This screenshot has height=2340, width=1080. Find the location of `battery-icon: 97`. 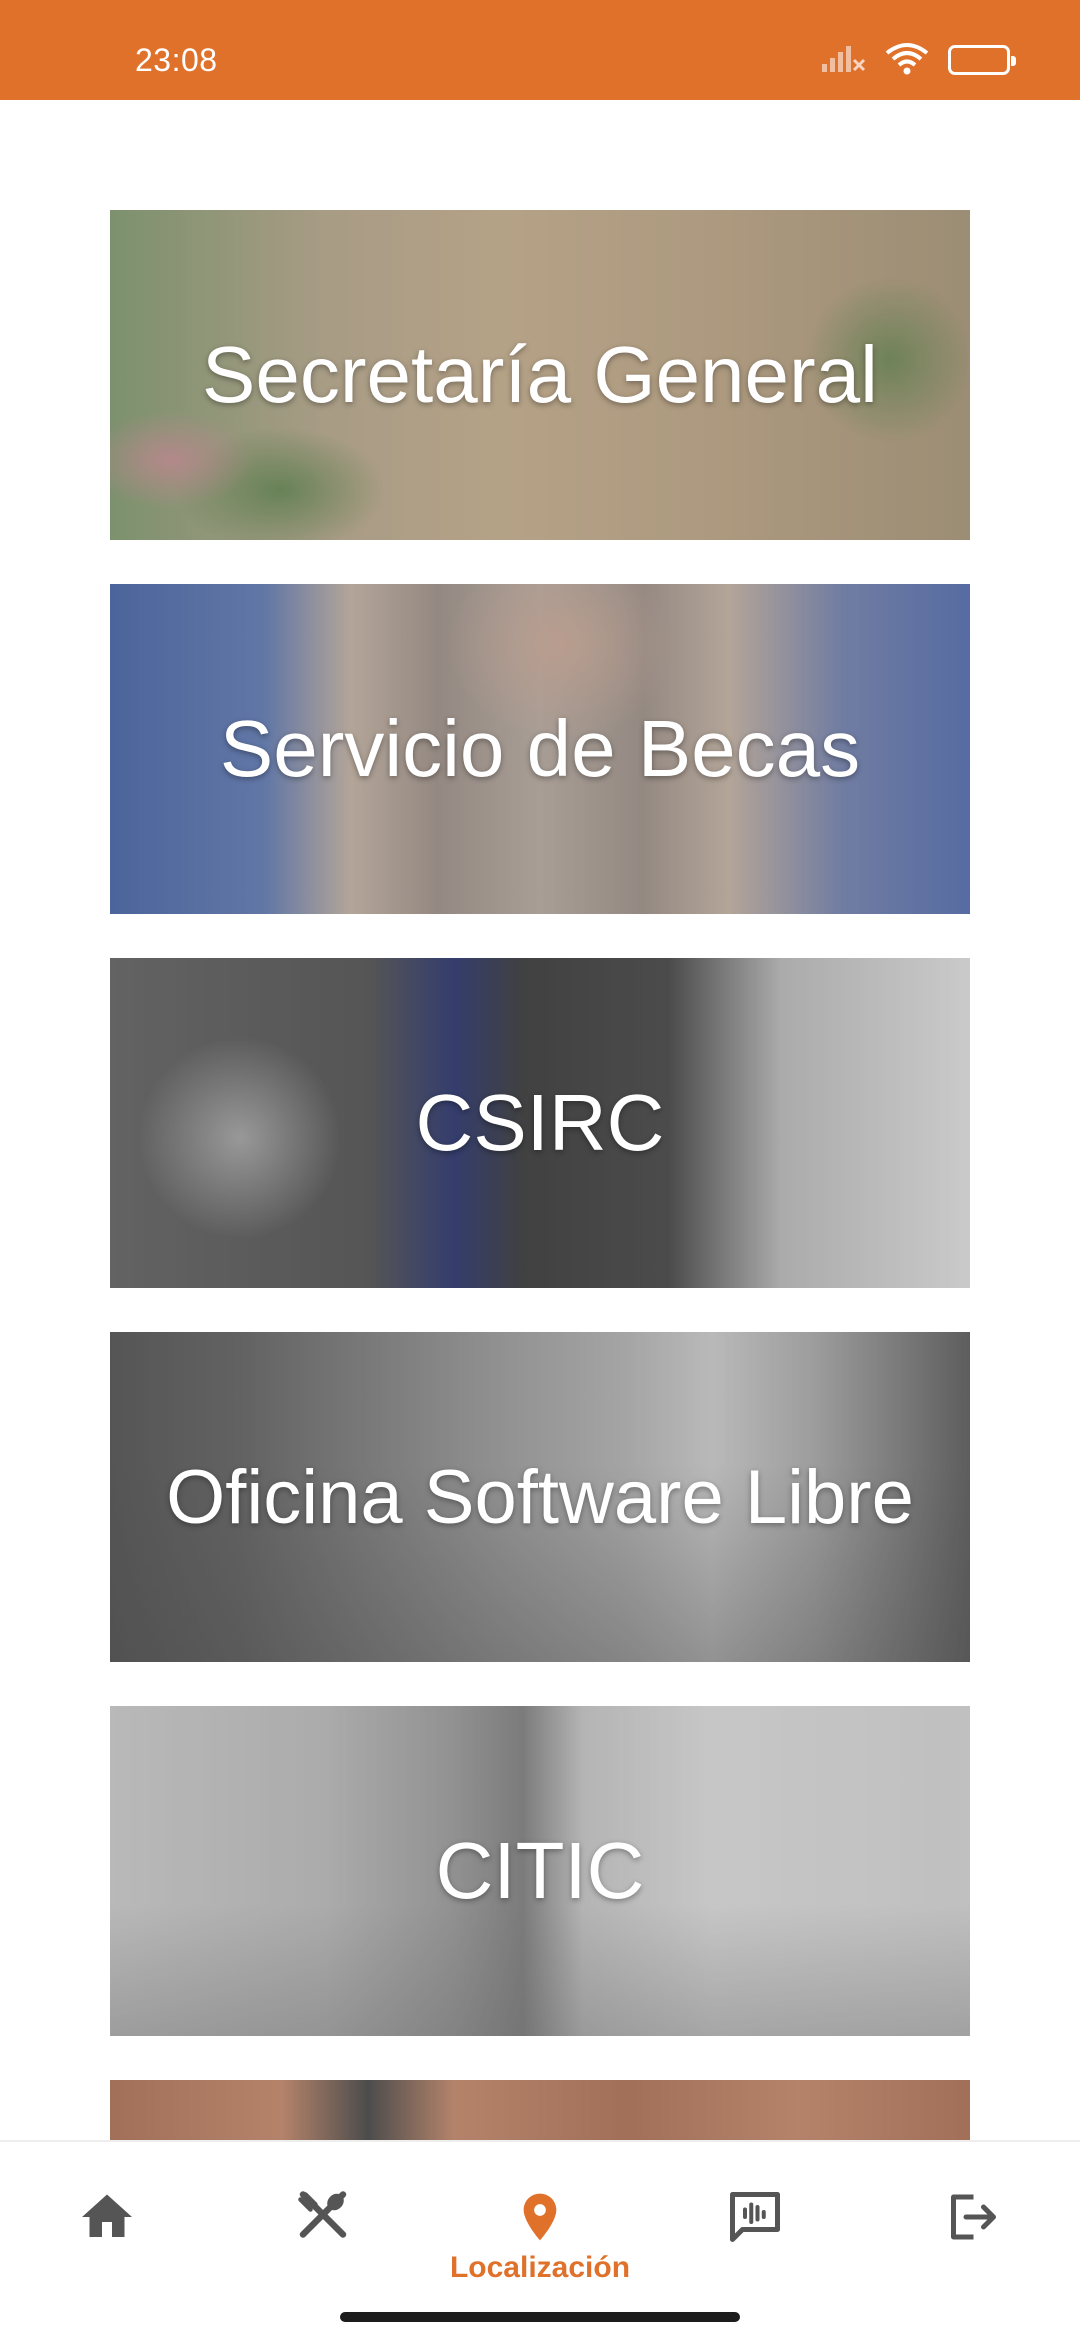

battery-icon: 97 is located at coordinates (982, 60).